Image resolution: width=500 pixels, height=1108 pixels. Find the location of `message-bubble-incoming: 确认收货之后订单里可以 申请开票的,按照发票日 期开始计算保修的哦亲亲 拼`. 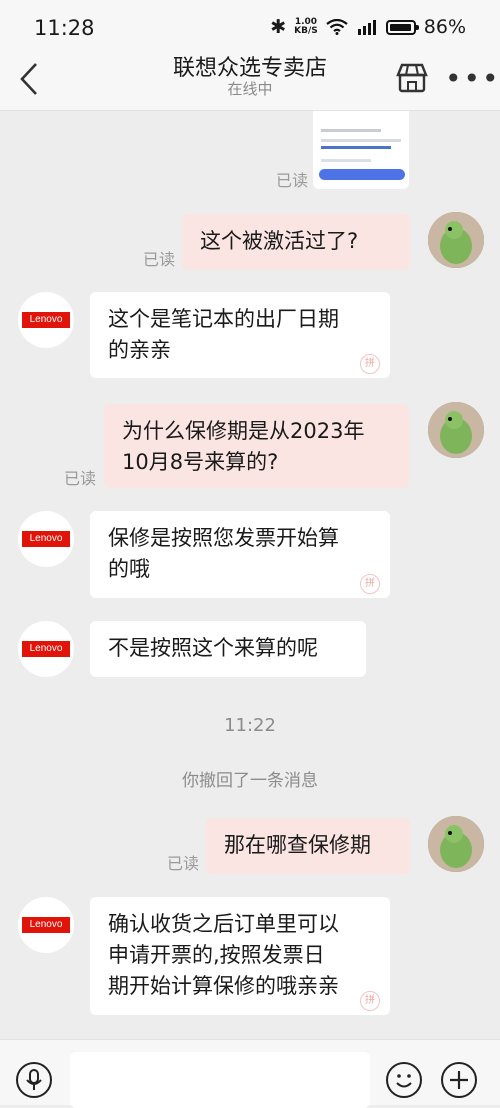

message-bubble-incoming: 确认收货之后订单里可以 申请开票的,按照发票日 期开始计算保修的哦亲亲 拼 is located at coordinates (240, 956).